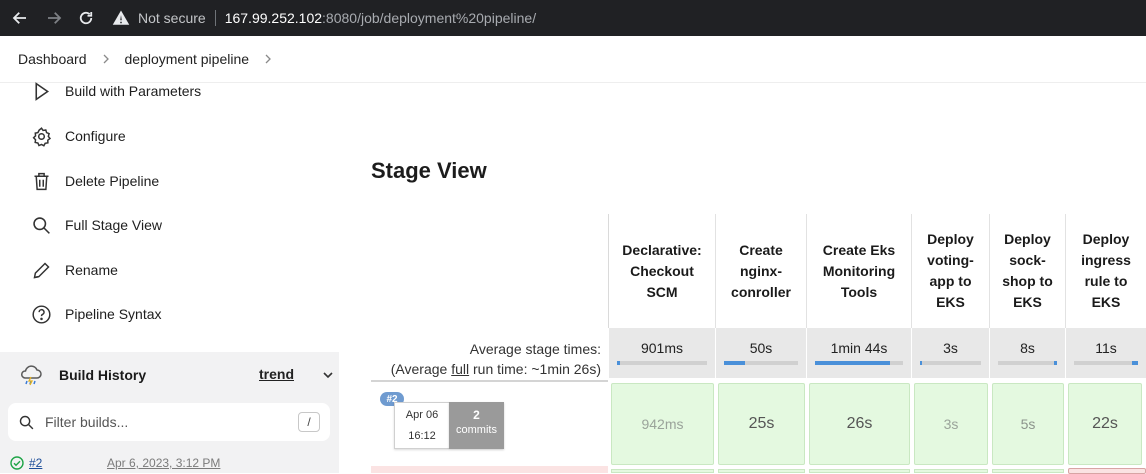 Image resolution: width=1146 pixels, height=474 pixels. Describe the element at coordinates (761, 348) in the screenshot. I see `avg-time: 50s` at that location.